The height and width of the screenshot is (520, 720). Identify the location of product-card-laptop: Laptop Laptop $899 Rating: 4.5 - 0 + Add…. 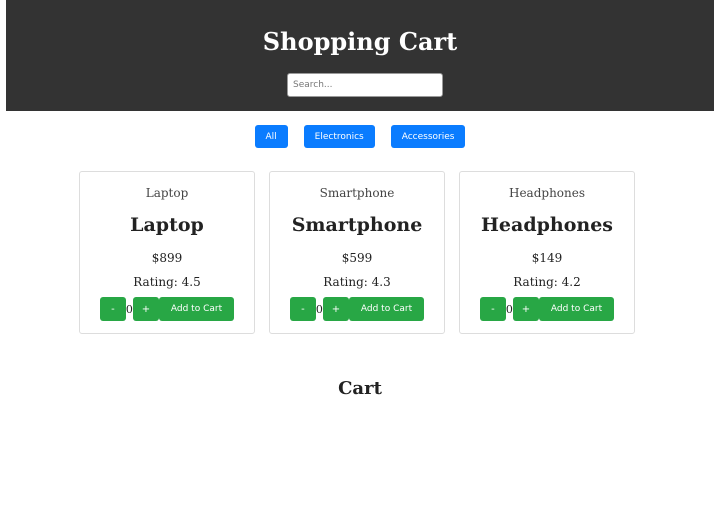
(167, 252).